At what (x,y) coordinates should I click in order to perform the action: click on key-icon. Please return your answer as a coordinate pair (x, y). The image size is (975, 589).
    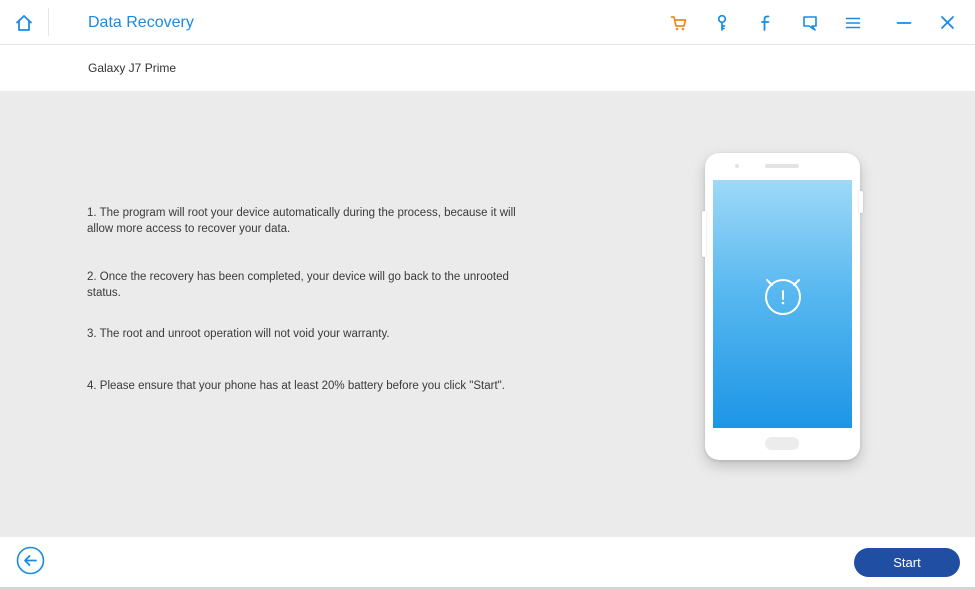
    Looking at the image, I should click on (722, 22).